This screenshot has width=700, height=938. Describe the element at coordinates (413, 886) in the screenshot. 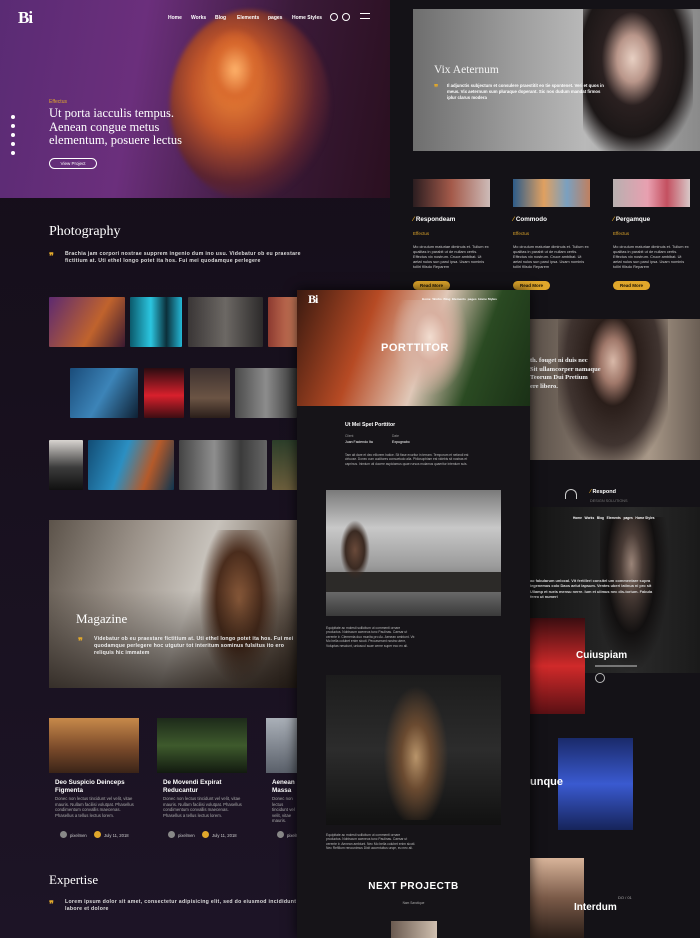

I see `next-project-title: NEXT PROJECTB` at that location.